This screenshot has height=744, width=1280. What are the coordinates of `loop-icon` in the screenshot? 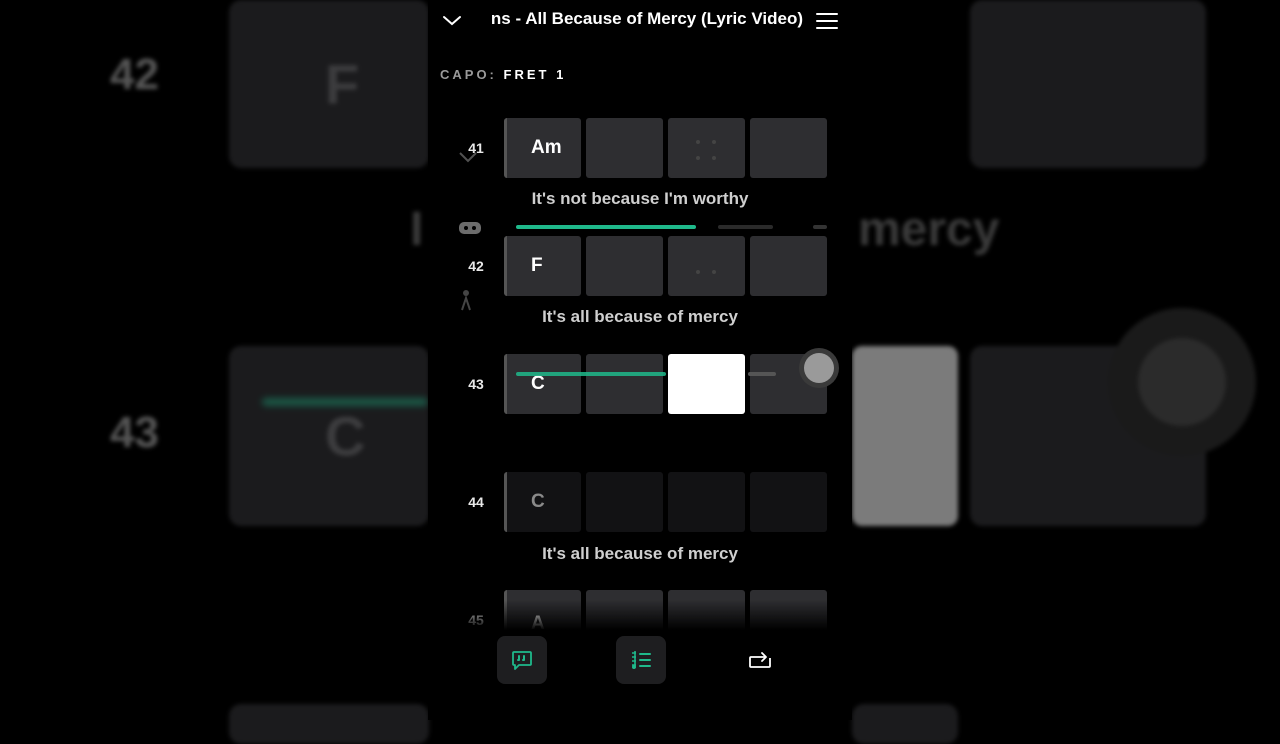 It's located at (760, 660).